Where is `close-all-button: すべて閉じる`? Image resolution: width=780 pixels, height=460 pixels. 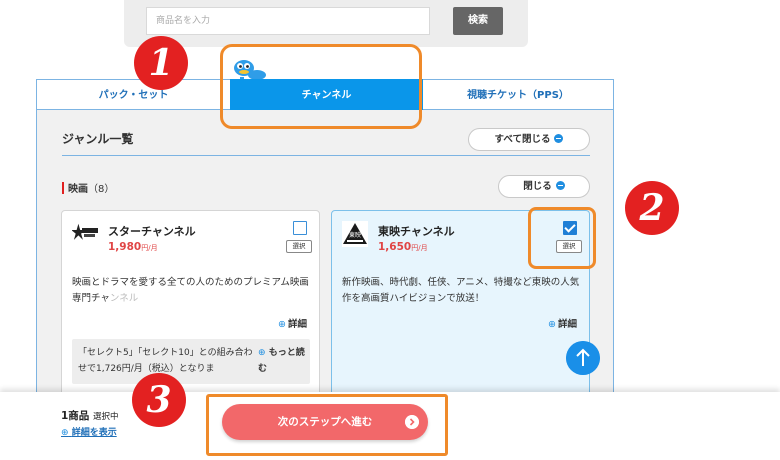 close-all-button: すべて閉じる is located at coordinates (529, 139).